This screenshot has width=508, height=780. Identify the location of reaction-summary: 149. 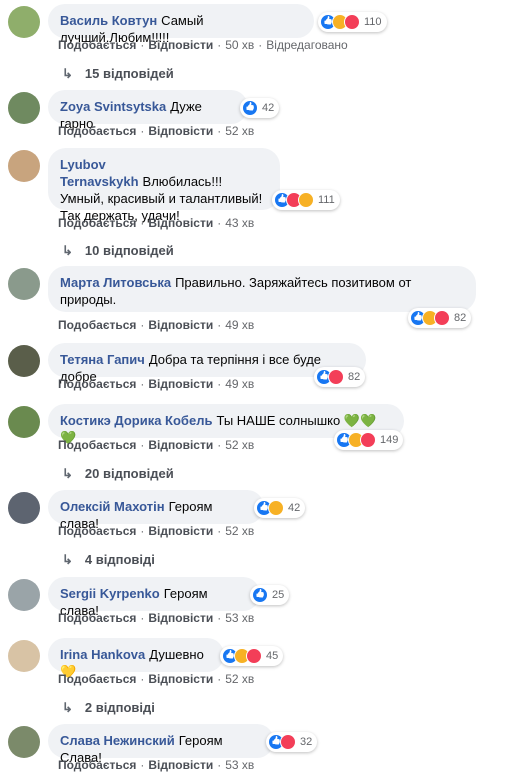
(369, 440).